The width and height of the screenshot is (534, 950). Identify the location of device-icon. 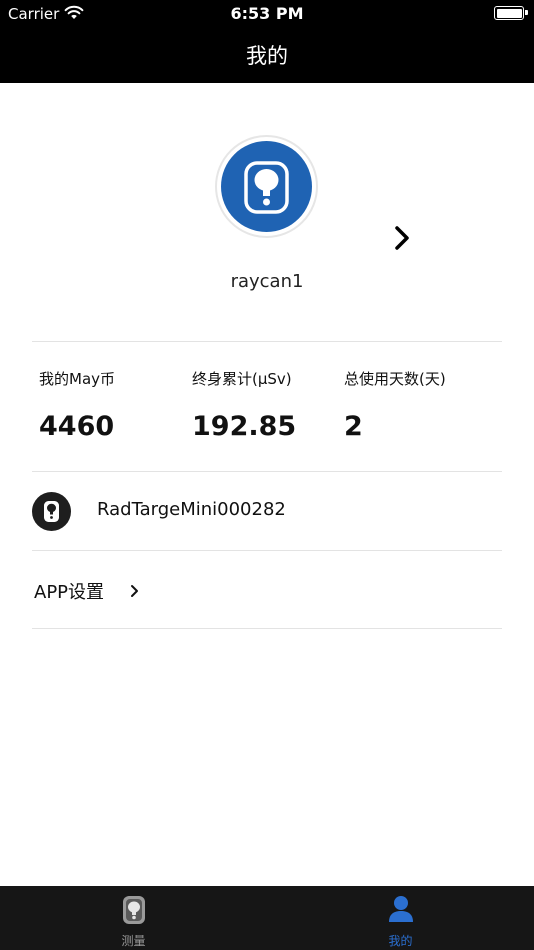
(266, 187).